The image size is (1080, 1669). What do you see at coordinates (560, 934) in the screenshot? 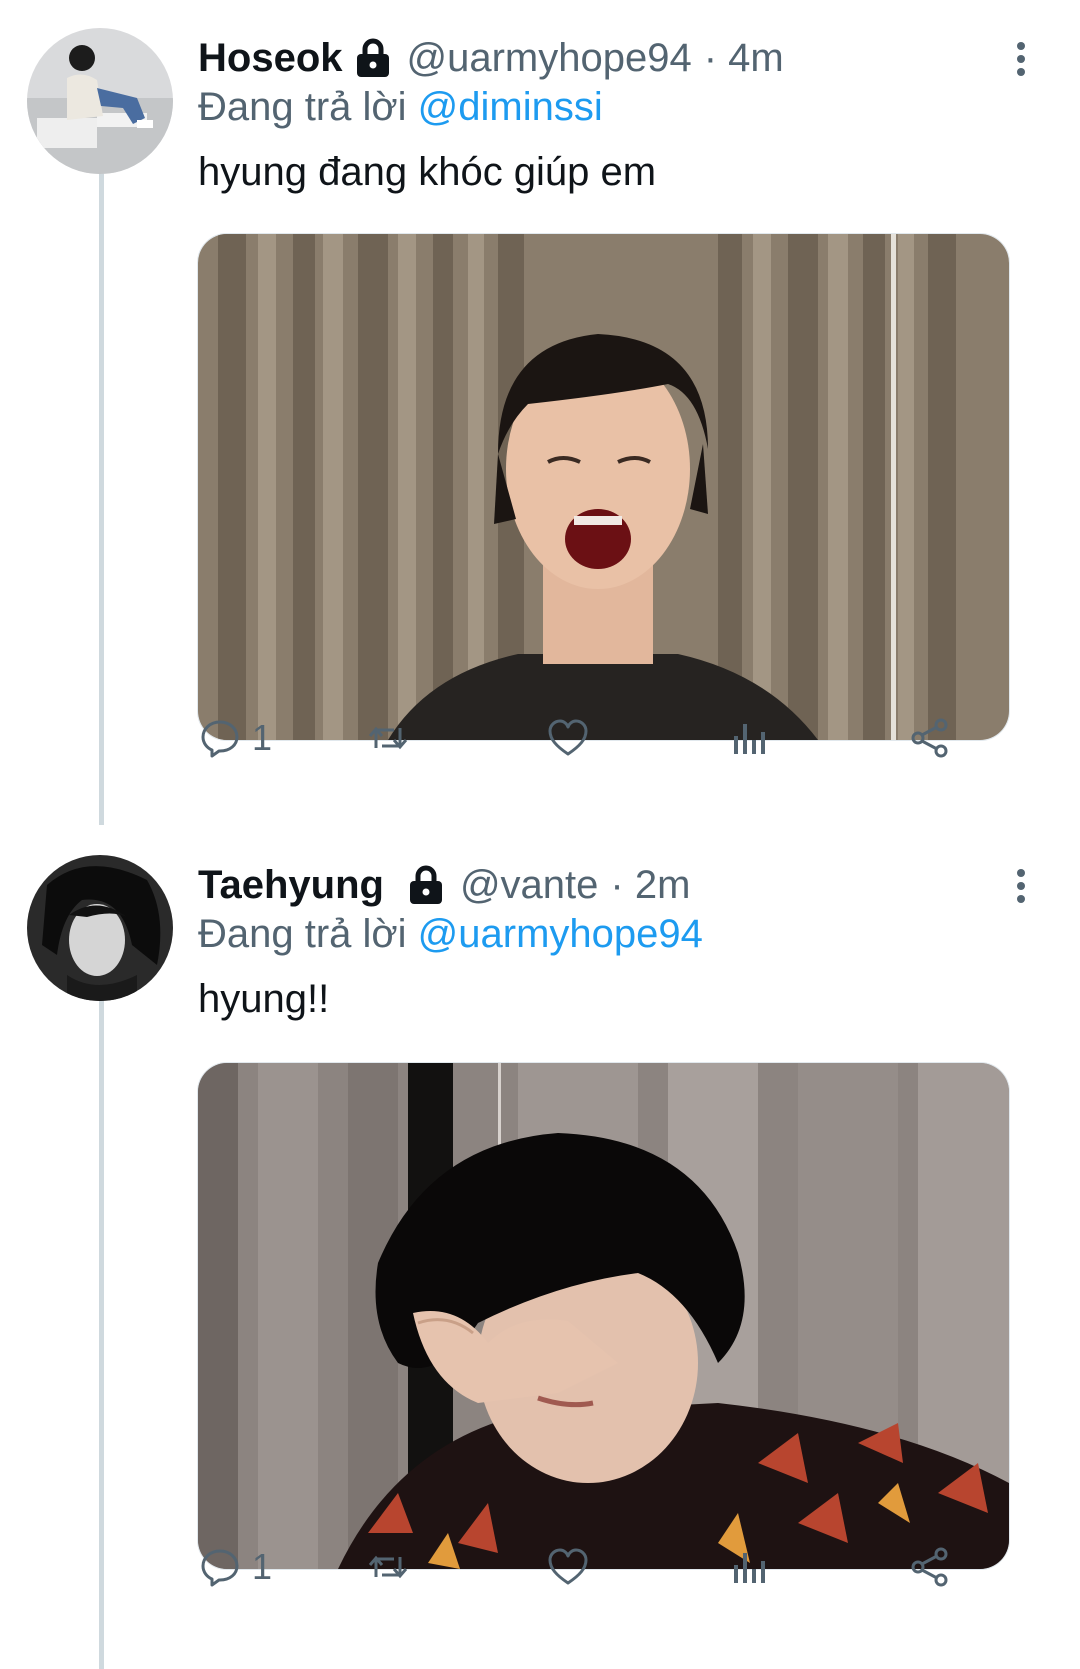
I see `mention-link: @uarmyhope94` at bounding box center [560, 934].